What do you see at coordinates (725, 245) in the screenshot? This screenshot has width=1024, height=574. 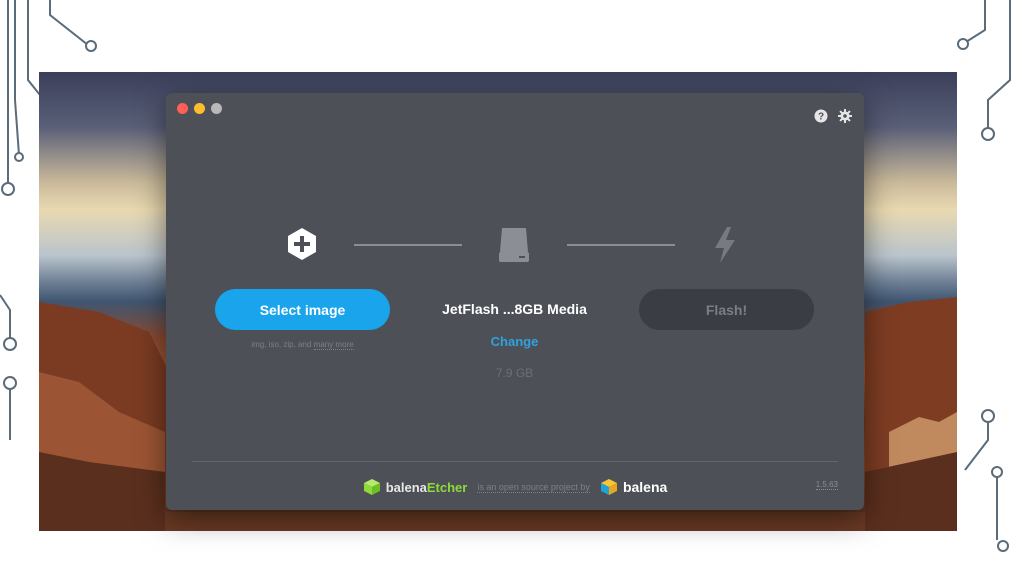 I see `lightning-icon` at bounding box center [725, 245].